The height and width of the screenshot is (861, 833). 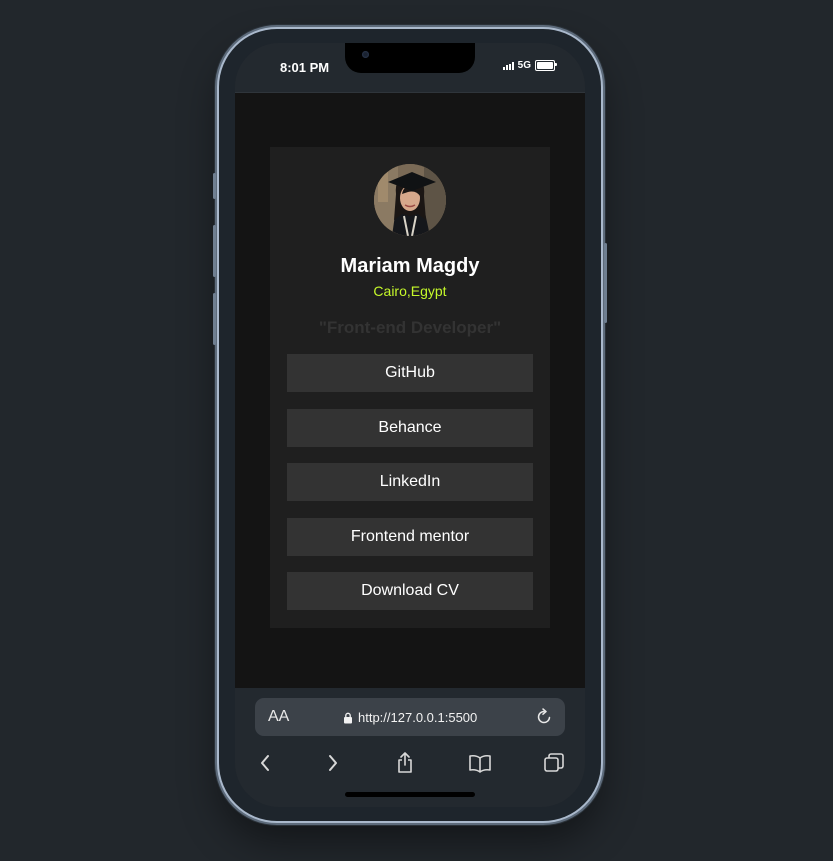 What do you see at coordinates (508, 65) in the screenshot?
I see `signal-icon` at bounding box center [508, 65].